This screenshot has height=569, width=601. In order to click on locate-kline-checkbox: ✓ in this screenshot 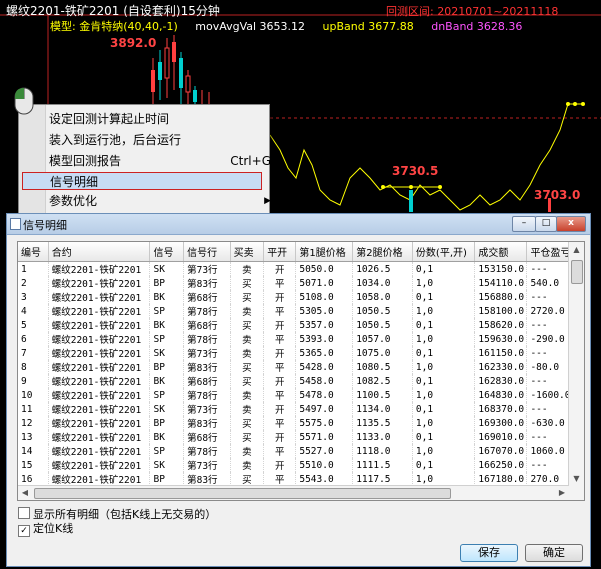, I will do `click(24, 531)`.